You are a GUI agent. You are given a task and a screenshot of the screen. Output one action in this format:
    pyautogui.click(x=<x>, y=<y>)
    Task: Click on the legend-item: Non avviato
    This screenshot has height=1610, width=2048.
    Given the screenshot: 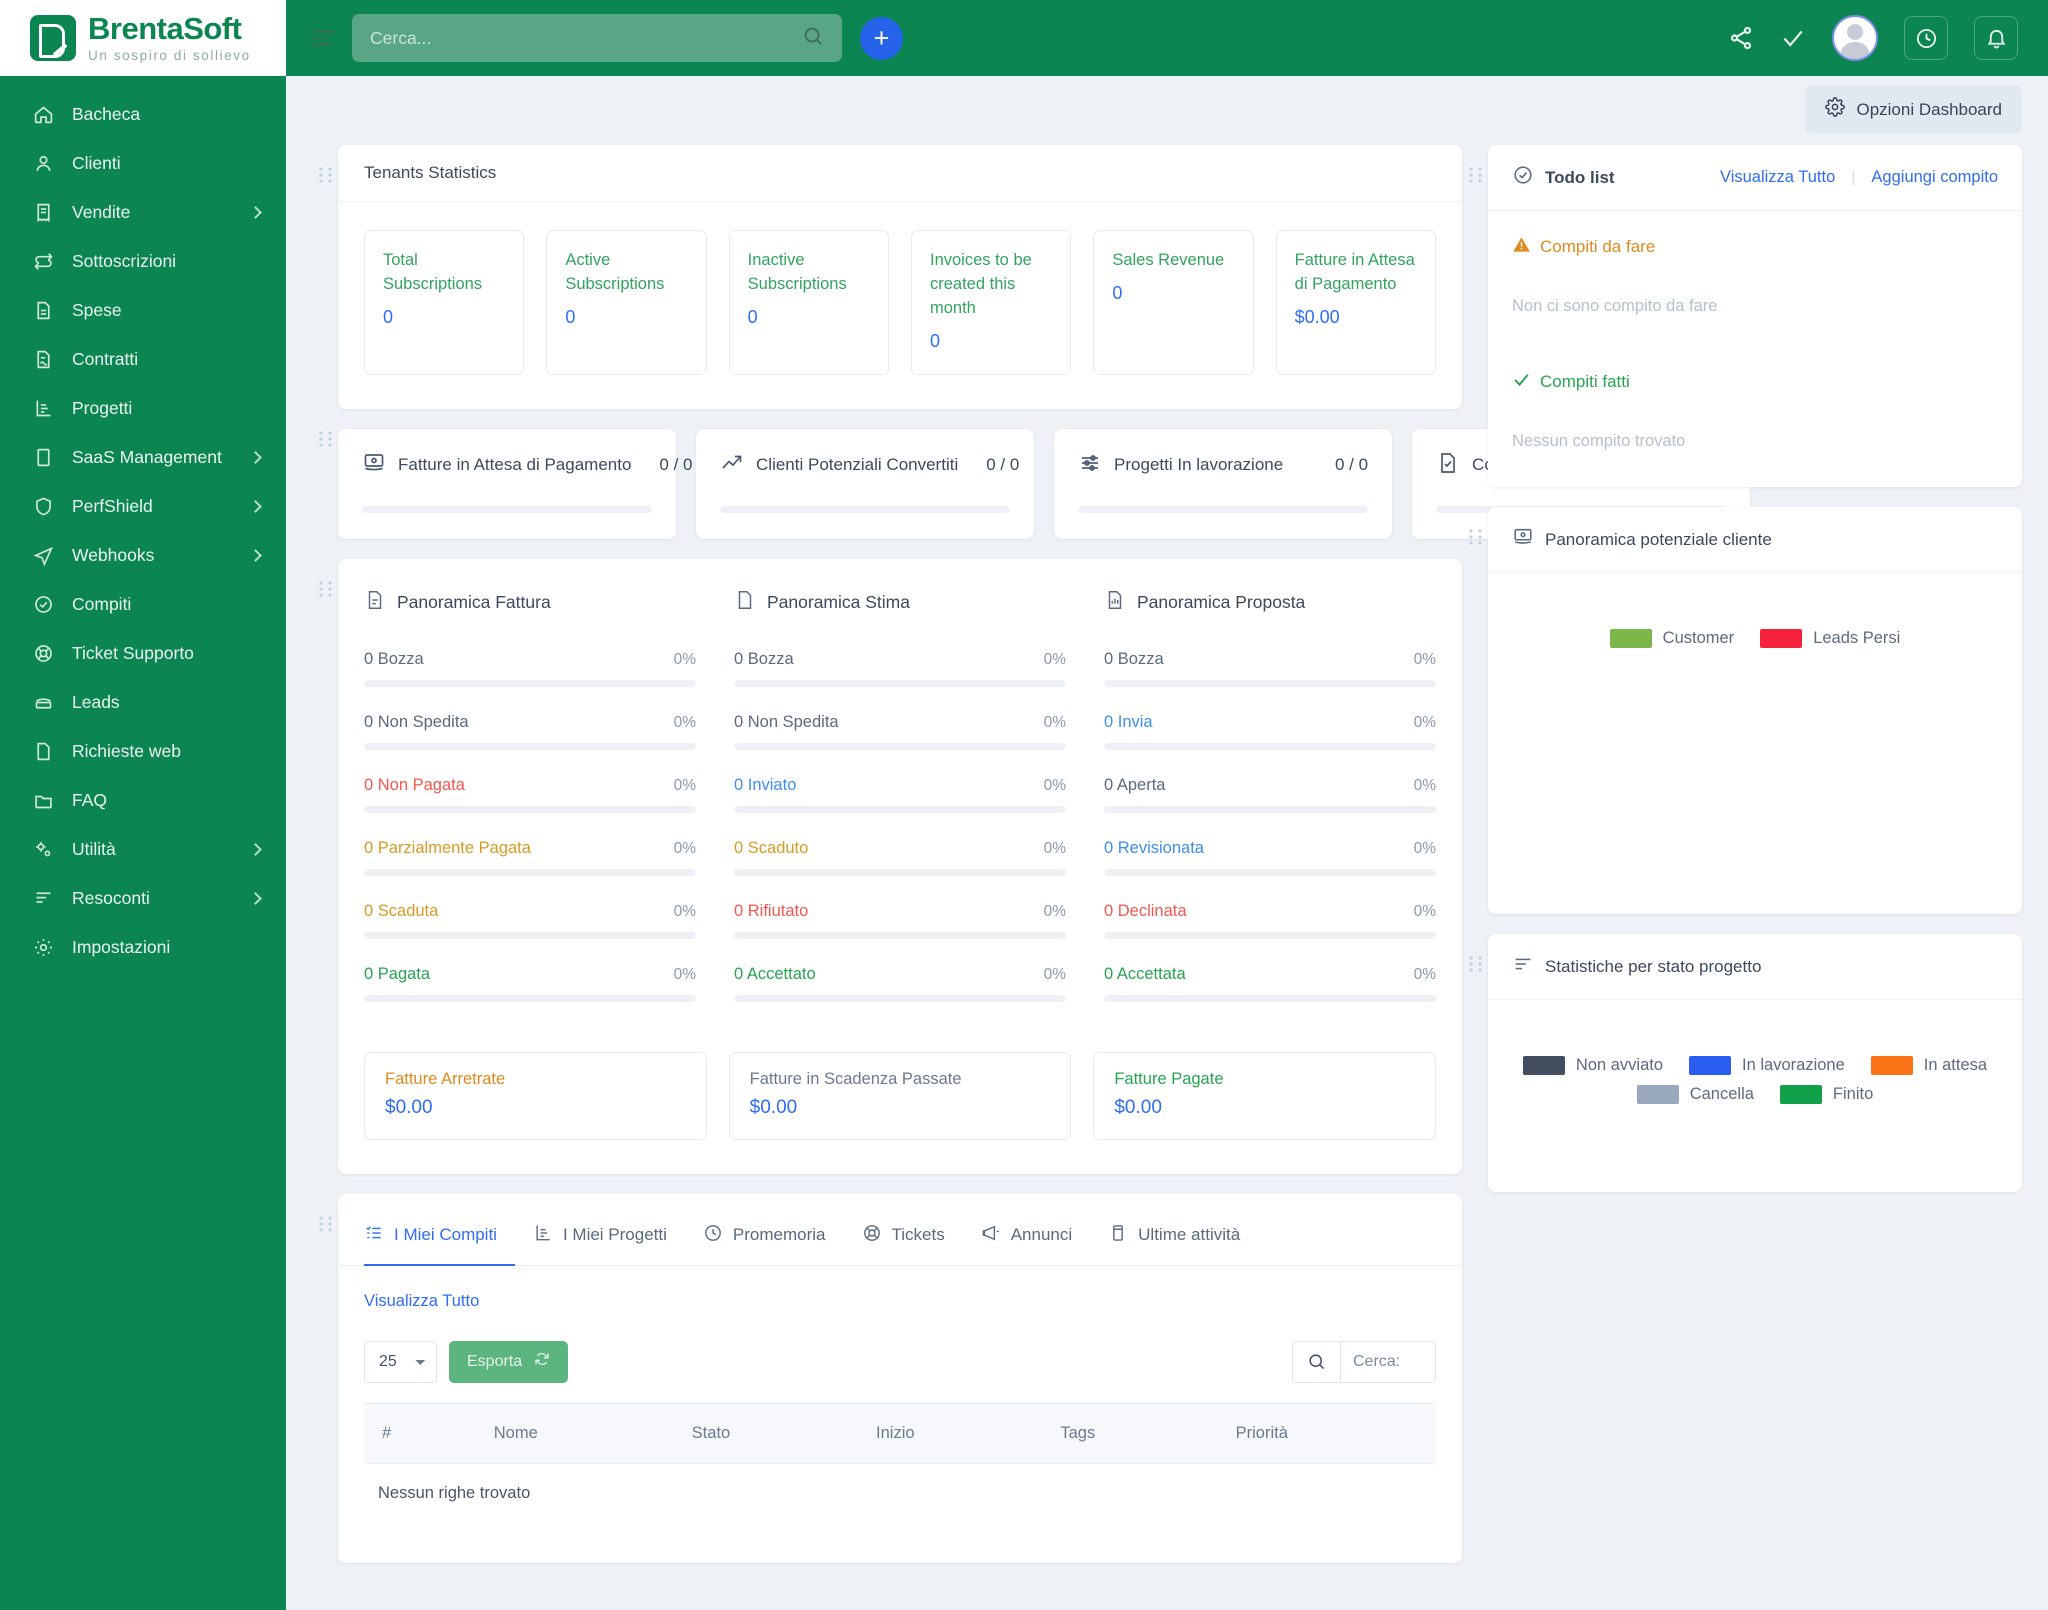 What is the action you would take?
    pyautogui.click(x=1593, y=1065)
    